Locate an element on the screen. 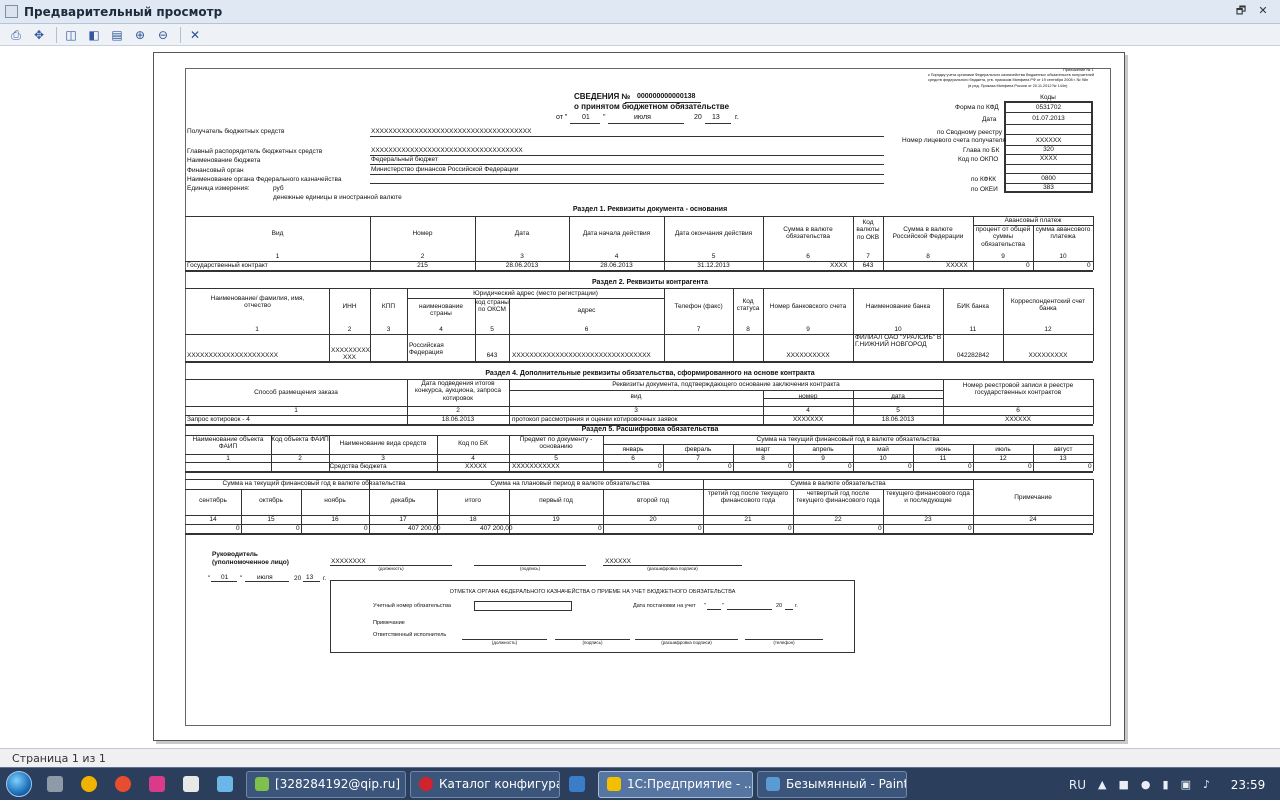 This screenshot has width=1280, height=801. col-header: наименование страны is located at coordinates (441, 310).